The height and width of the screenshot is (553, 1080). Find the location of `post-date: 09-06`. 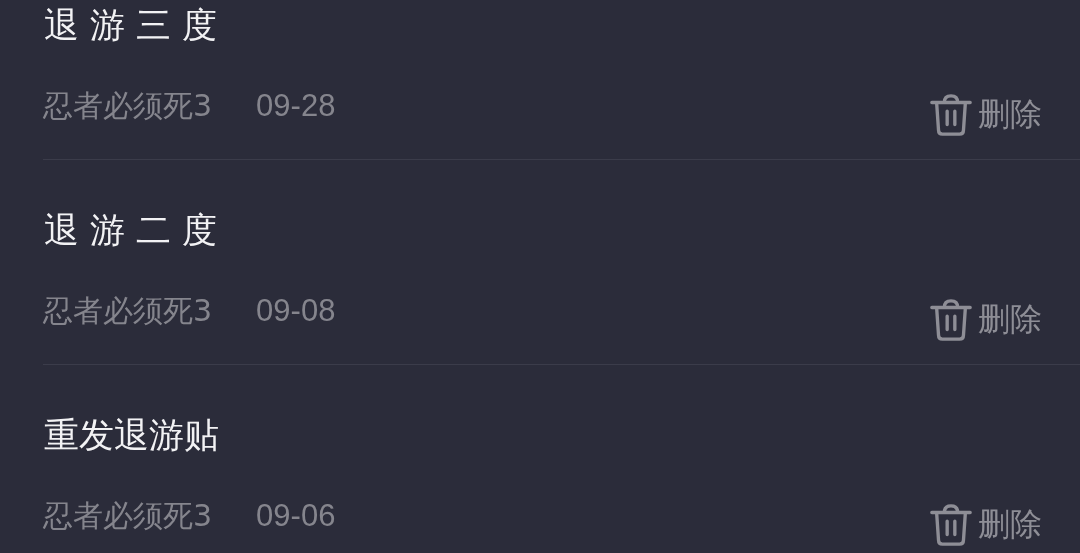

post-date: 09-06 is located at coordinates (296, 516).